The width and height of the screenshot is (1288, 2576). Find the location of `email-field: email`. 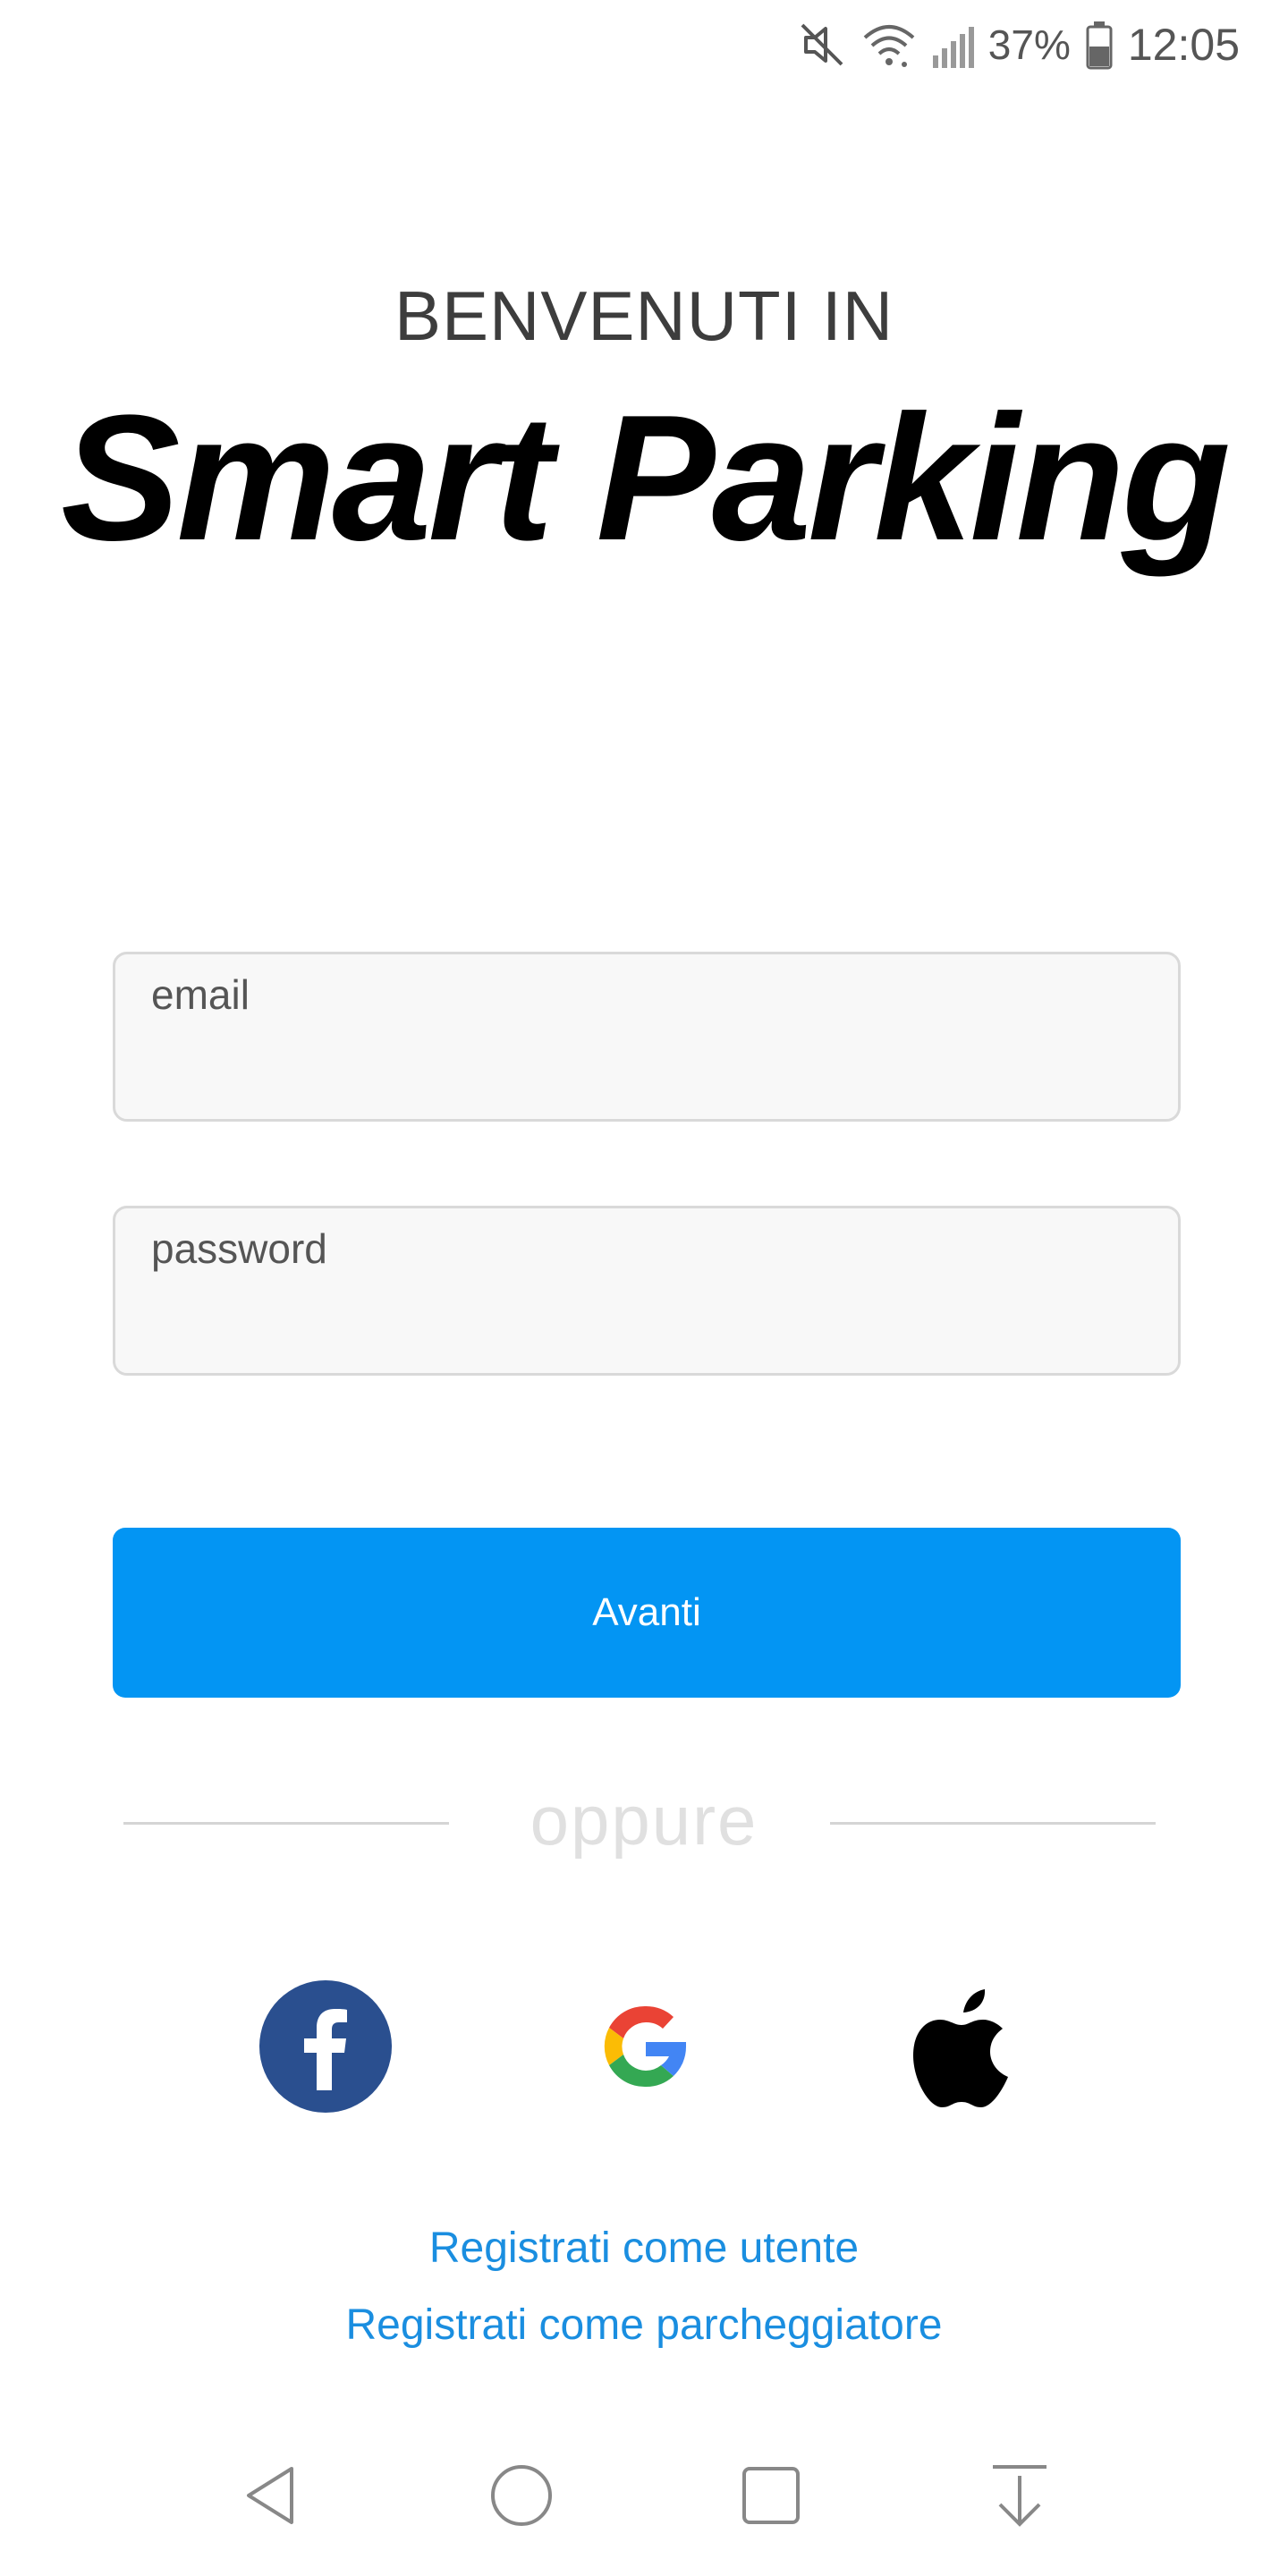

email-field: email is located at coordinates (647, 1037).